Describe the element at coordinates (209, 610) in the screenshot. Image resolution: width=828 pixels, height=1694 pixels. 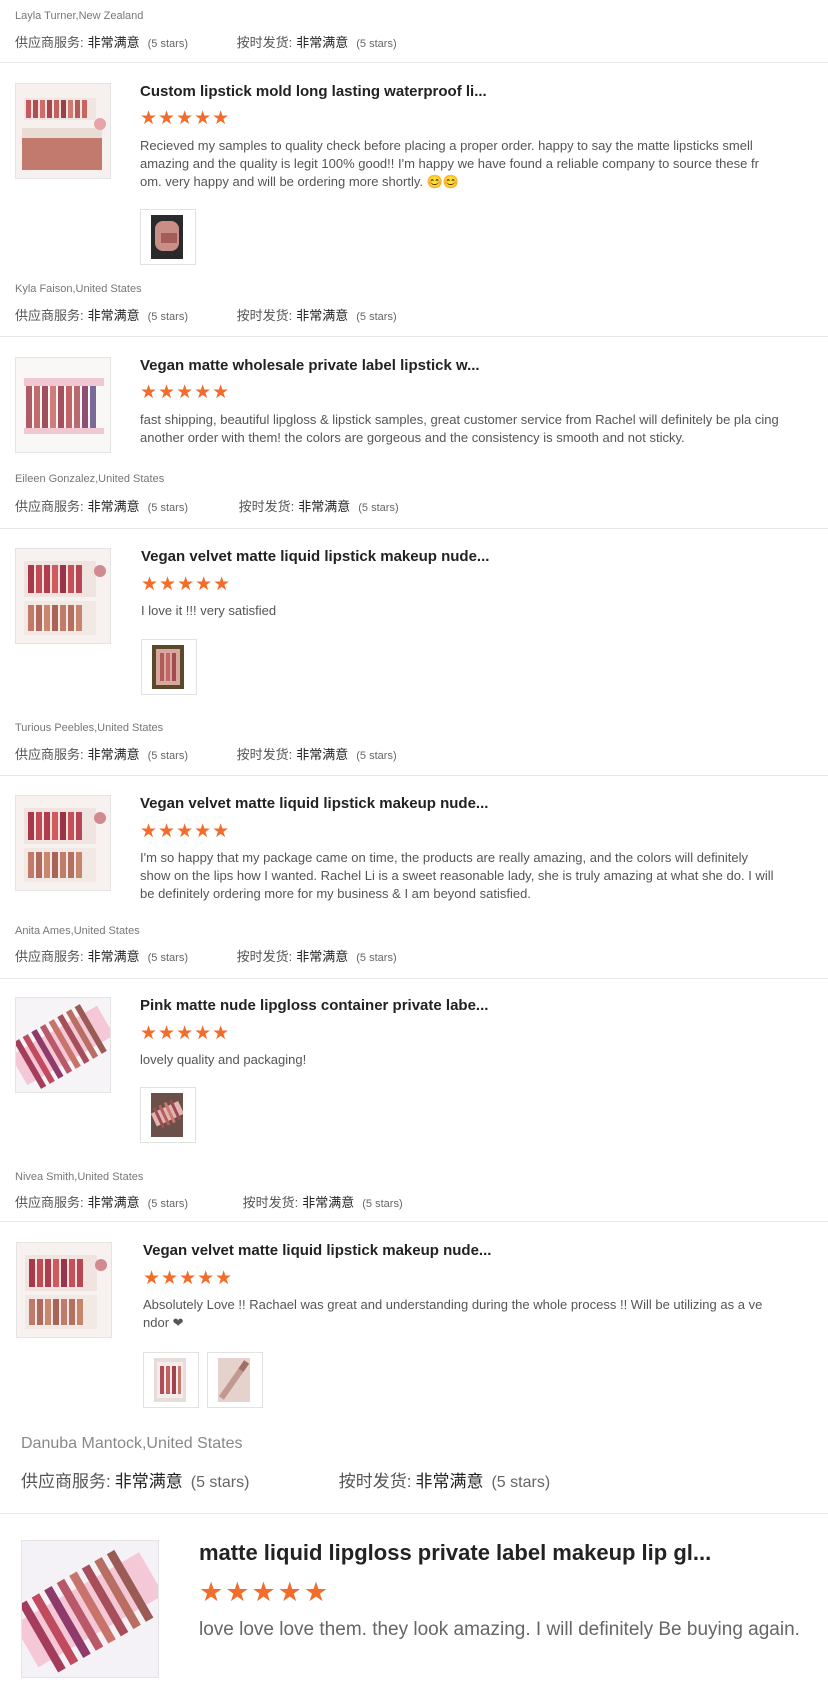
I see `review-comment: I love it !!! very satisfied` at that location.